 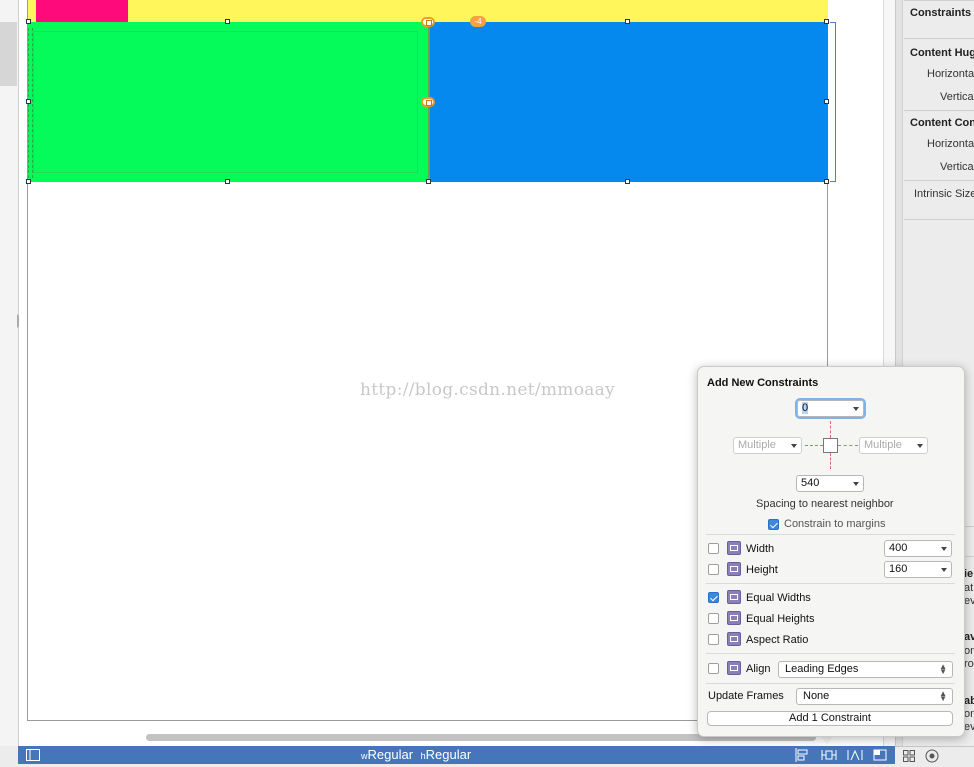 I want to click on object-library-icon, so click(x=932, y=757).